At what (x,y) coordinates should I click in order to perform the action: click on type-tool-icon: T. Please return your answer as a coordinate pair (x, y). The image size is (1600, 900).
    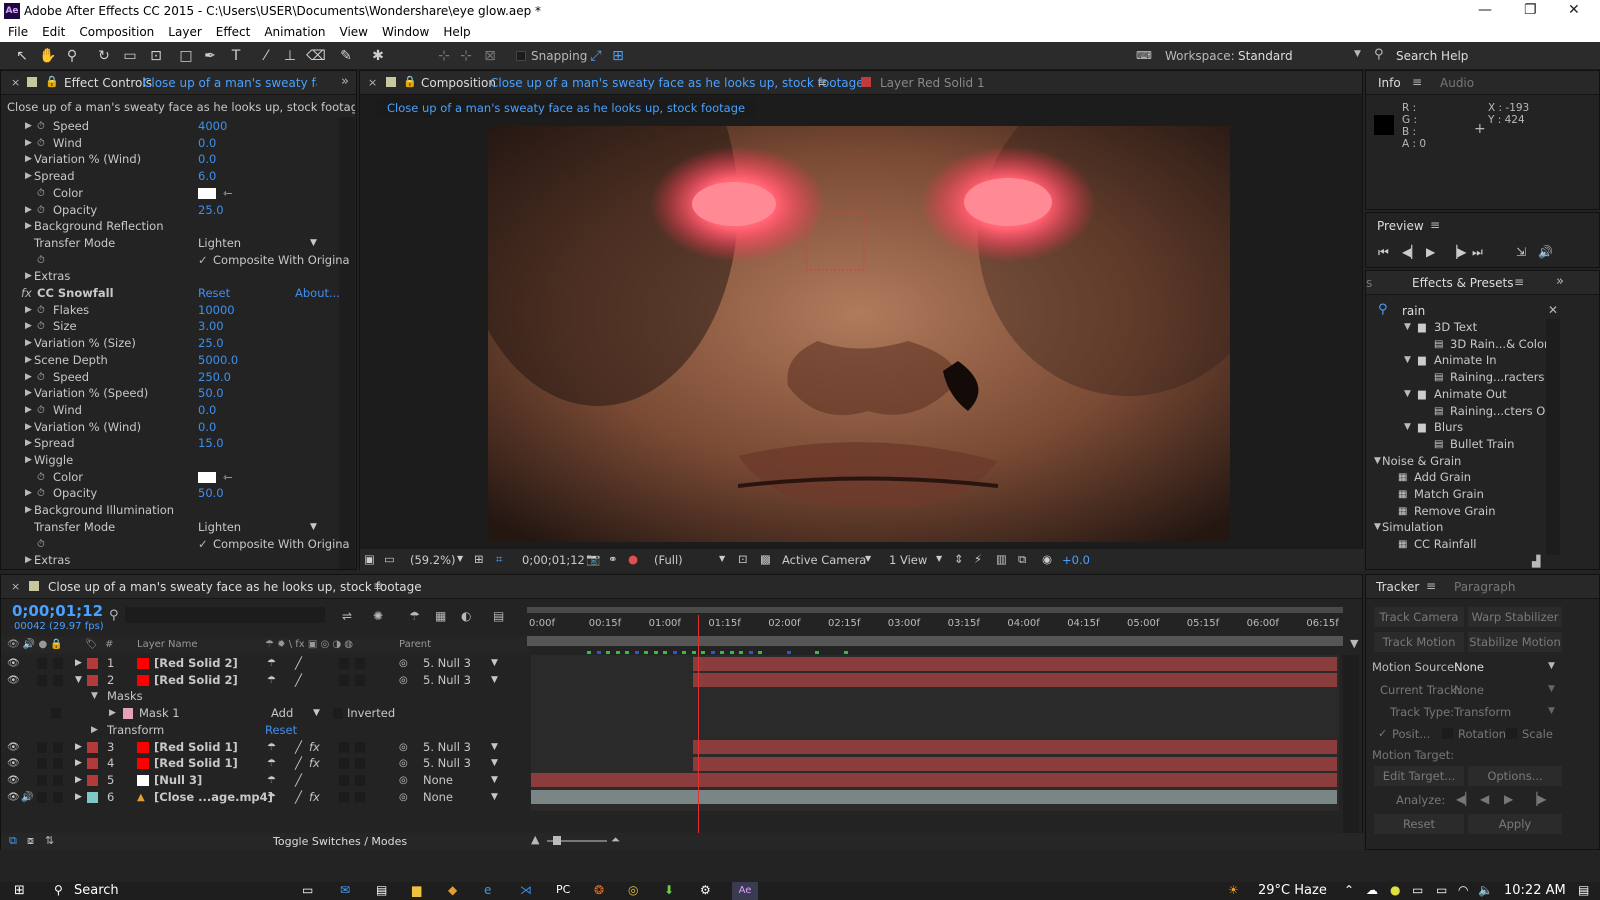
    Looking at the image, I should click on (236, 56).